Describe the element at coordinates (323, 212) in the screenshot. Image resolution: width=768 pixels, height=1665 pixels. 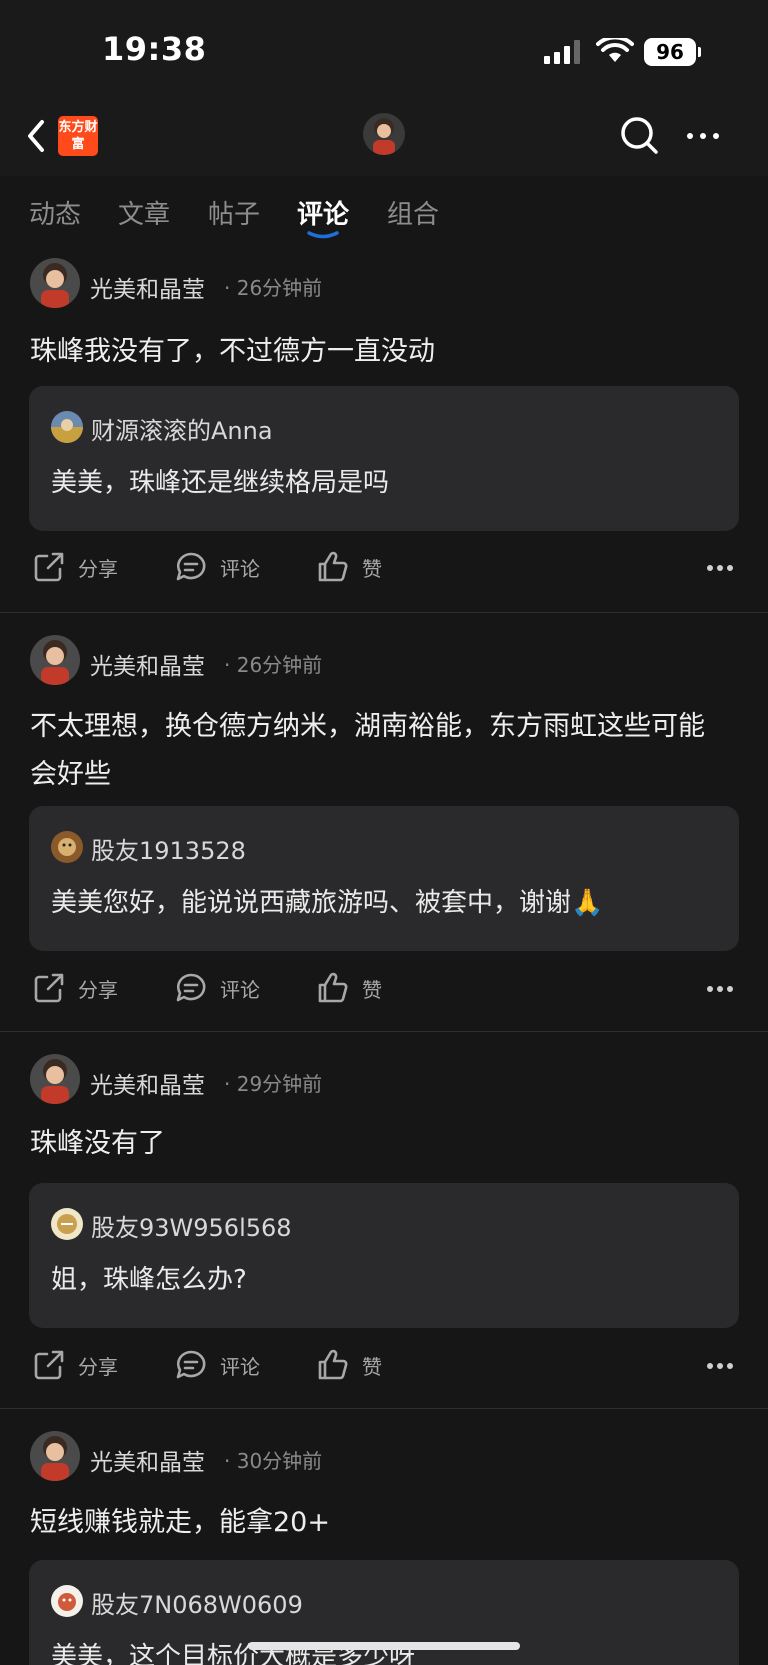
I see `tab-comments: 评论` at that location.